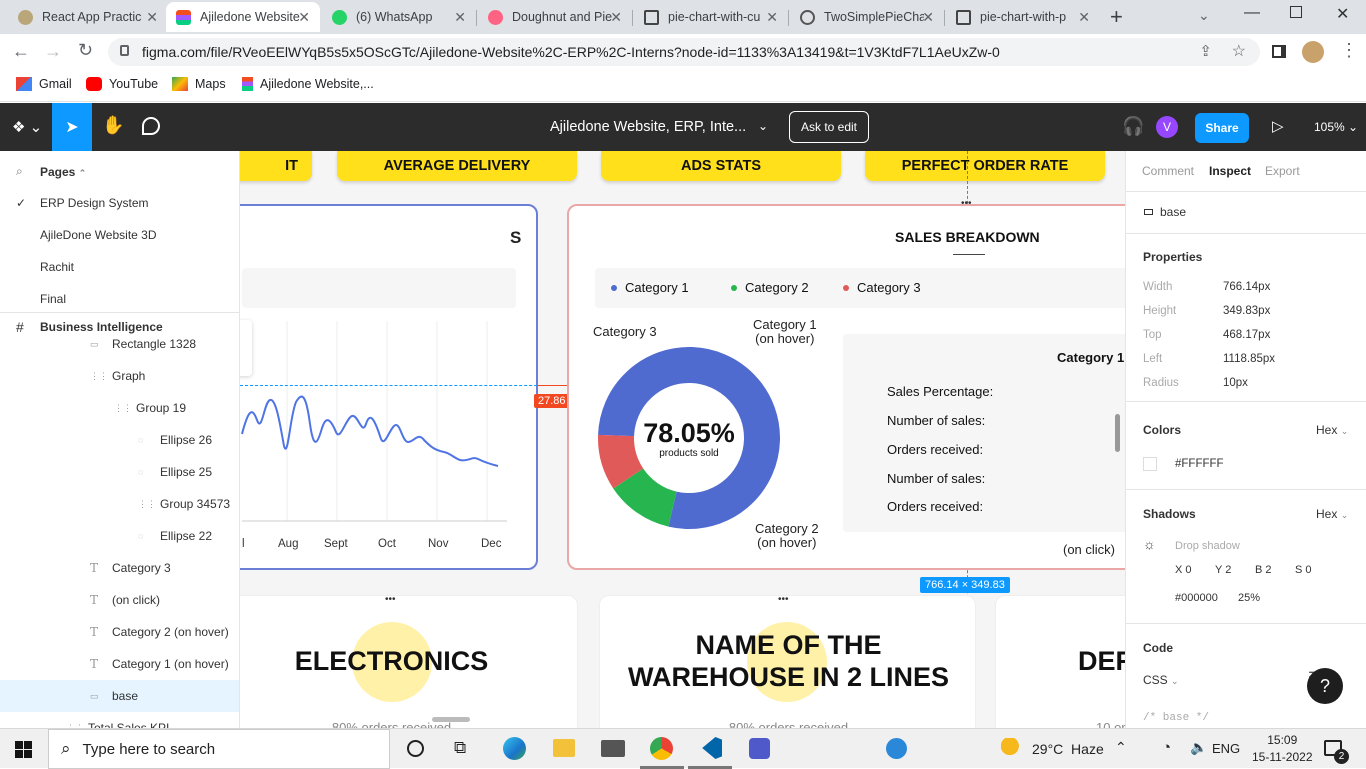 The height and width of the screenshot is (769, 1366). What do you see at coordinates (1121, 747) in the screenshot?
I see `tray-chevron-icon: ⌃` at bounding box center [1121, 747].